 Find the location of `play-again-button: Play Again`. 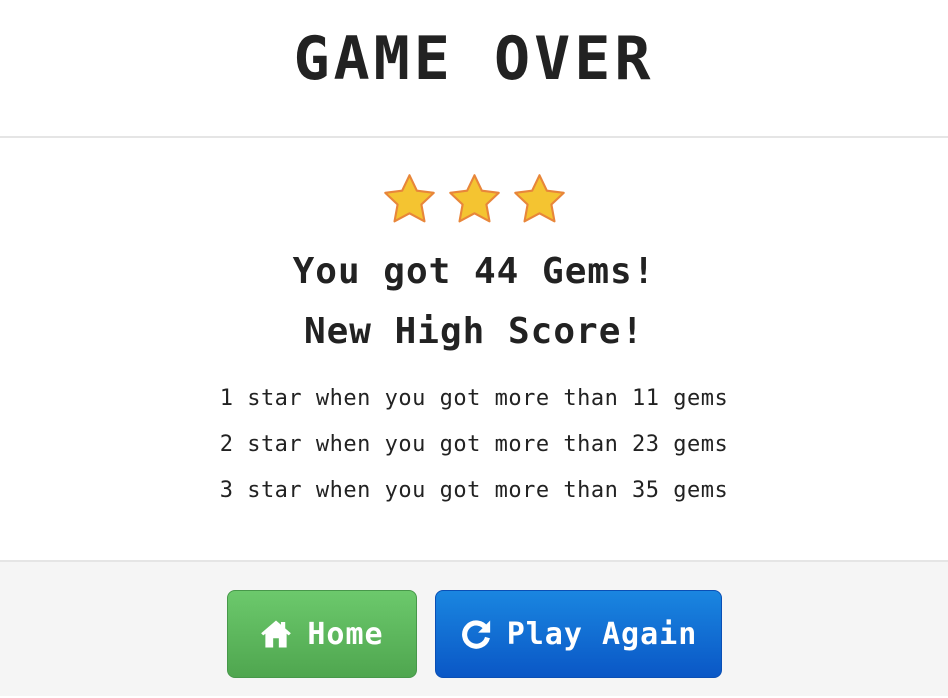

play-again-button: Play Again is located at coordinates (578, 634).